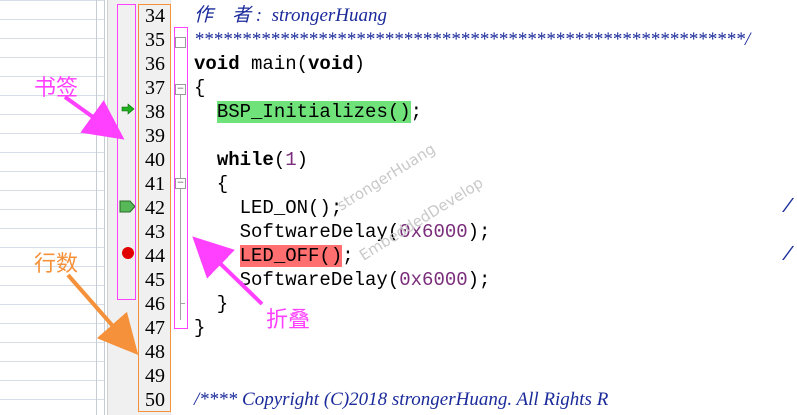 The width and height of the screenshot is (797, 415). I want to click on line-number-arrow, so click(102, 314).